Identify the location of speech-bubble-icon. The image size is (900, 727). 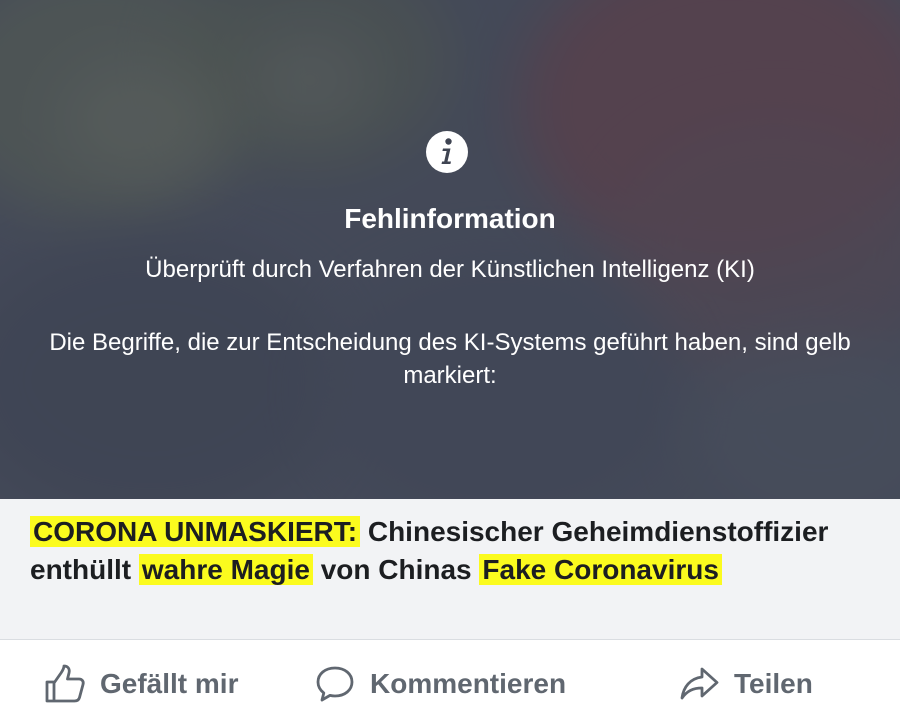
(335, 684).